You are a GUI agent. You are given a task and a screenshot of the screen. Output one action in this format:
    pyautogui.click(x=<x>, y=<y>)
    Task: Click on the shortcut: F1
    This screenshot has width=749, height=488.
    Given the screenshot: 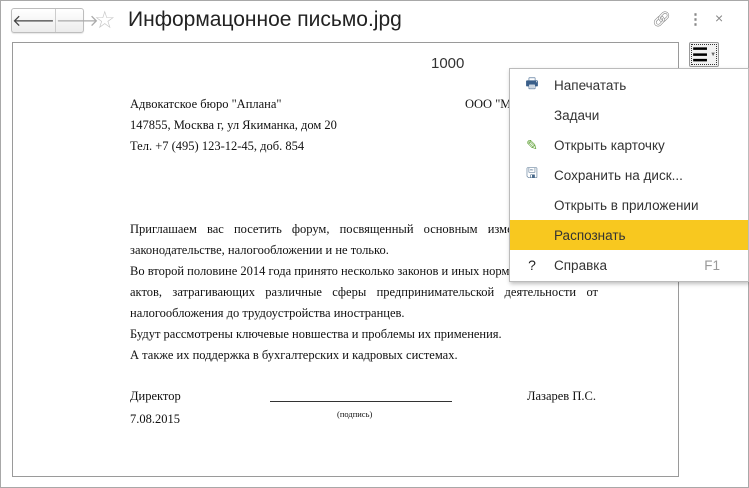 What is the action you would take?
    pyautogui.click(x=712, y=265)
    